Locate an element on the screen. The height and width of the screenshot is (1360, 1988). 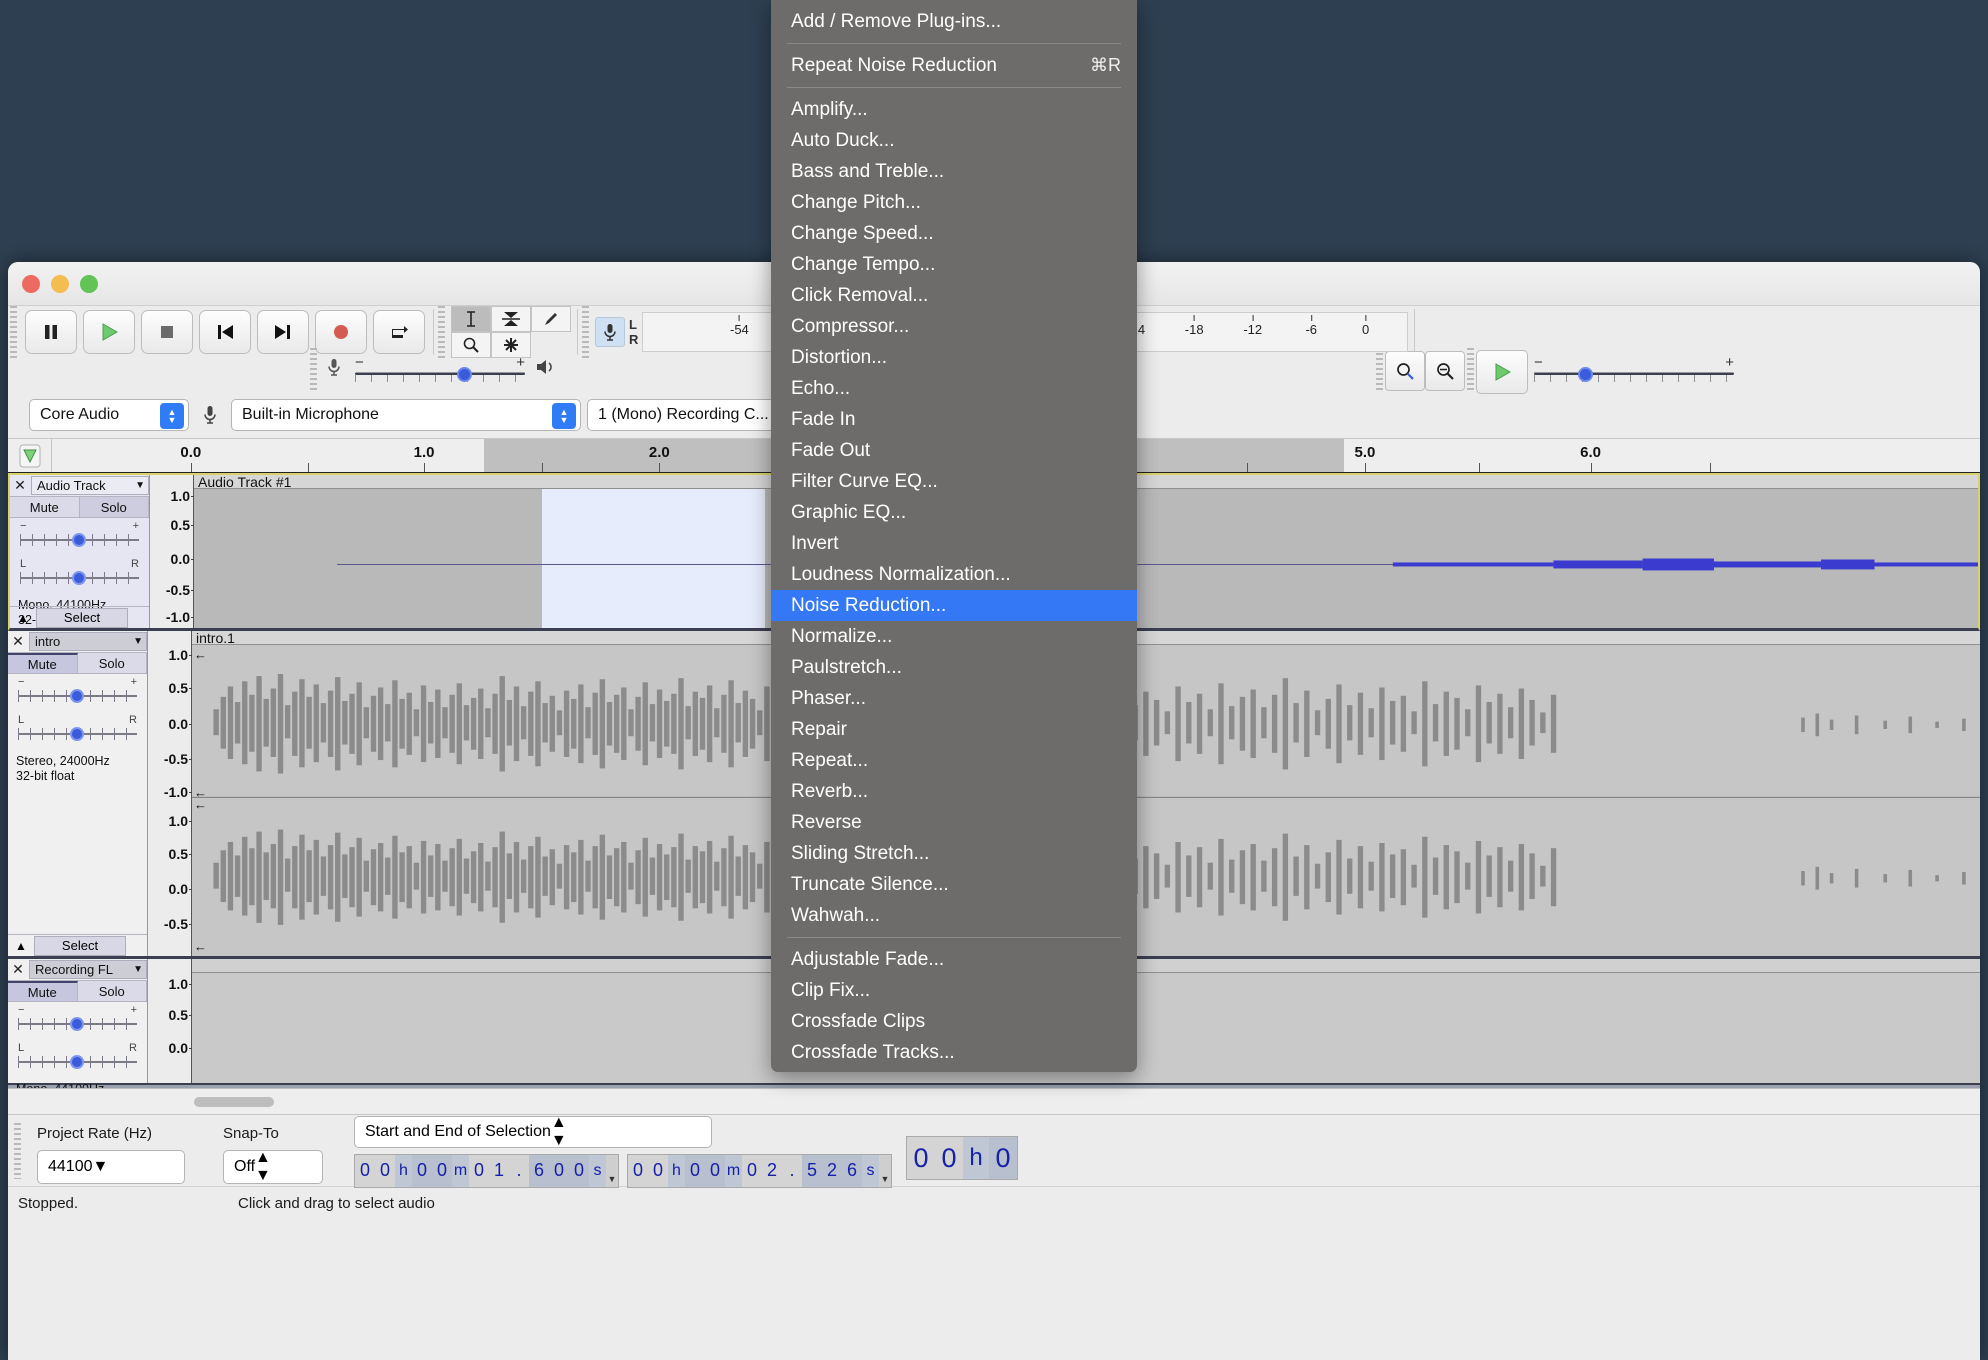
selection-mode-stepper-icon: ▲ ▼ is located at coordinates (559, 1132).